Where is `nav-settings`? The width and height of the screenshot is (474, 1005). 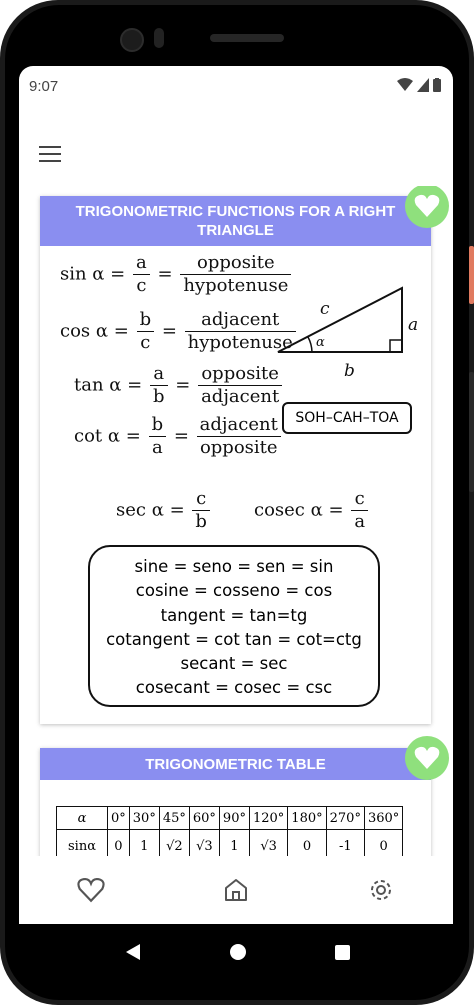 nav-settings is located at coordinates (381, 890).